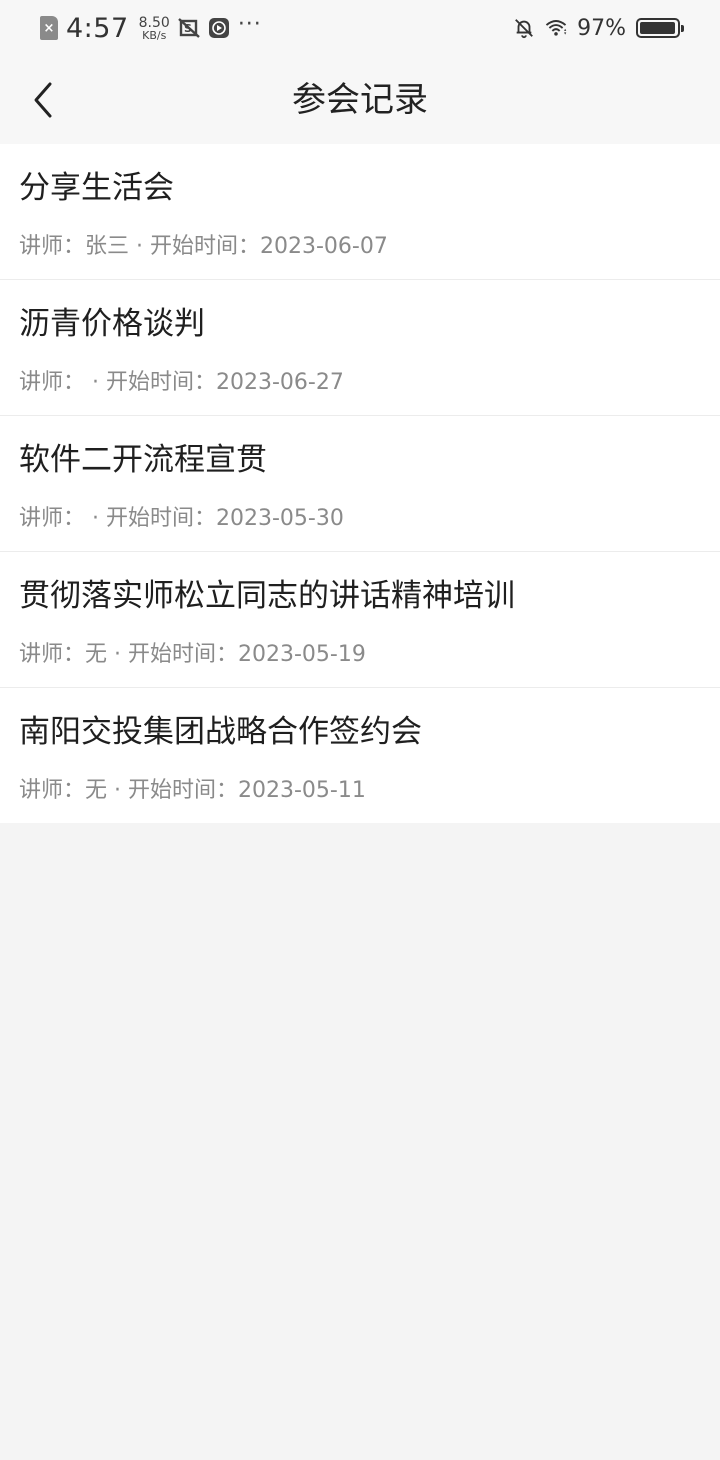 Image resolution: width=720 pixels, height=1460 pixels. I want to click on network-speed: 8.50 KB/s, so click(154, 28).